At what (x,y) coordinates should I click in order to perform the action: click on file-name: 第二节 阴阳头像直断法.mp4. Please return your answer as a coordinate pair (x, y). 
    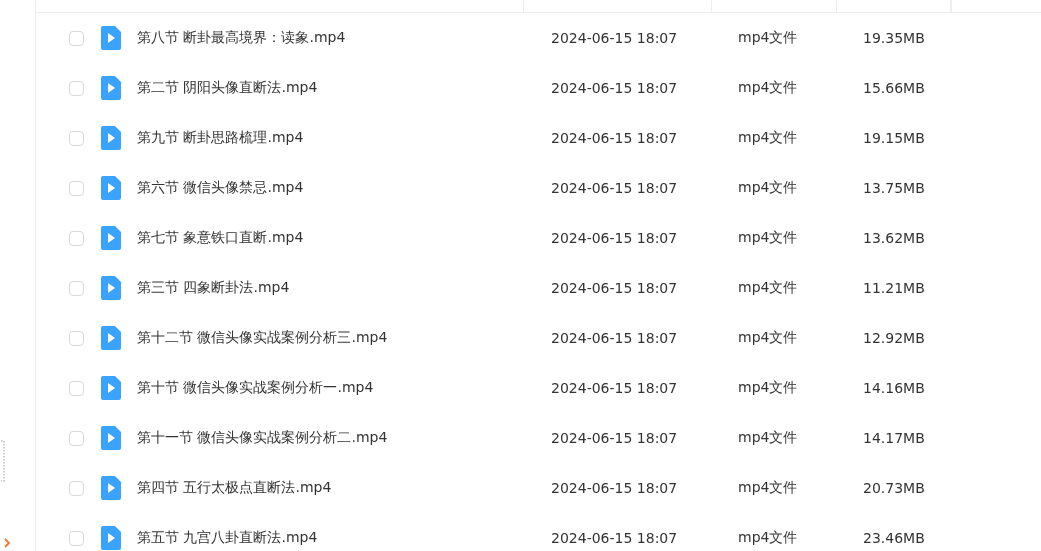
    Looking at the image, I should click on (344, 88).